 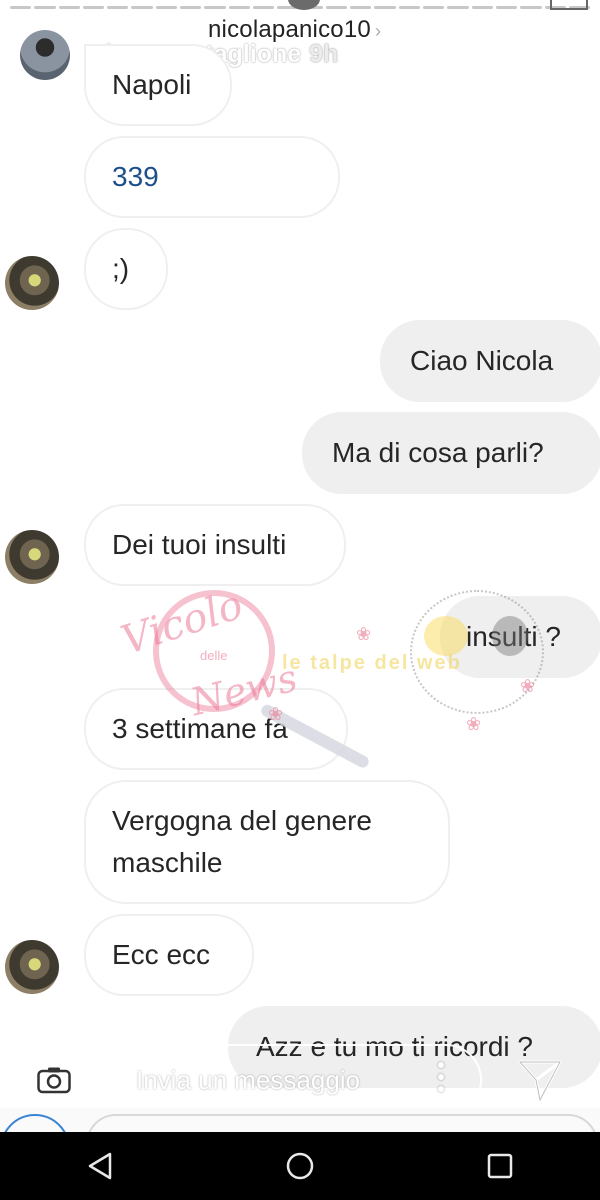 What do you see at coordinates (199, 544) in the screenshot?
I see `message-text: Dei tuoi insulti` at bounding box center [199, 544].